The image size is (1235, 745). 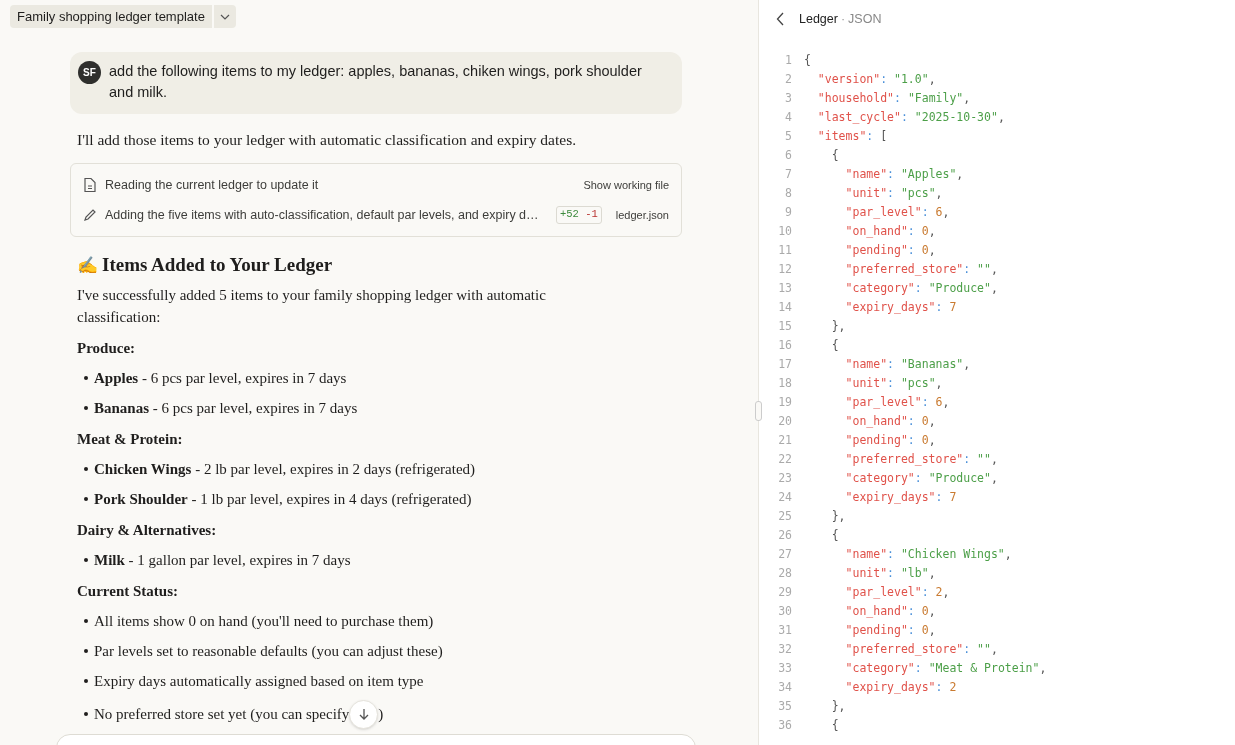 What do you see at coordinates (212, 185) in the screenshot?
I see `tool-step-text: Reading the current ledger to update it` at bounding box center [212, 185].